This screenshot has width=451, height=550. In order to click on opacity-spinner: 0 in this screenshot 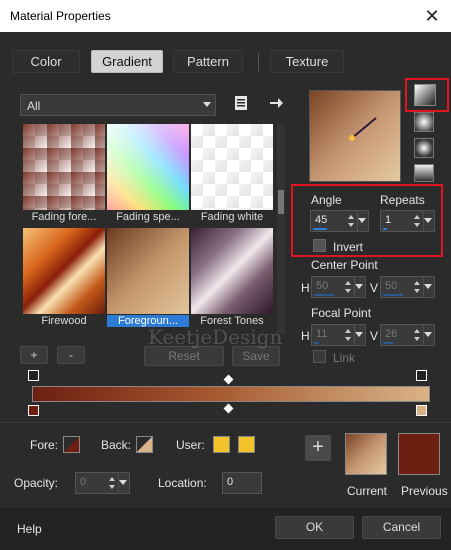, I will do `click(97, 483)`.